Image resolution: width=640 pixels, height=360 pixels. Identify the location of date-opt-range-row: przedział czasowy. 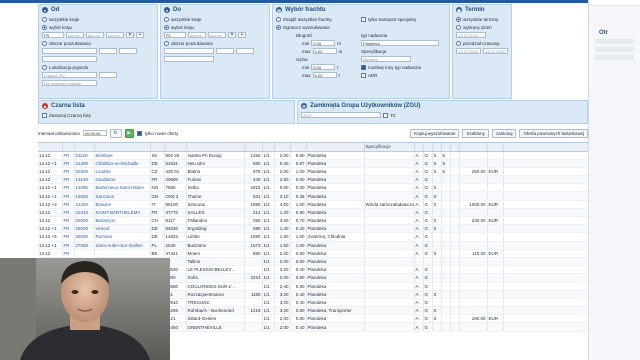
(482, 43).